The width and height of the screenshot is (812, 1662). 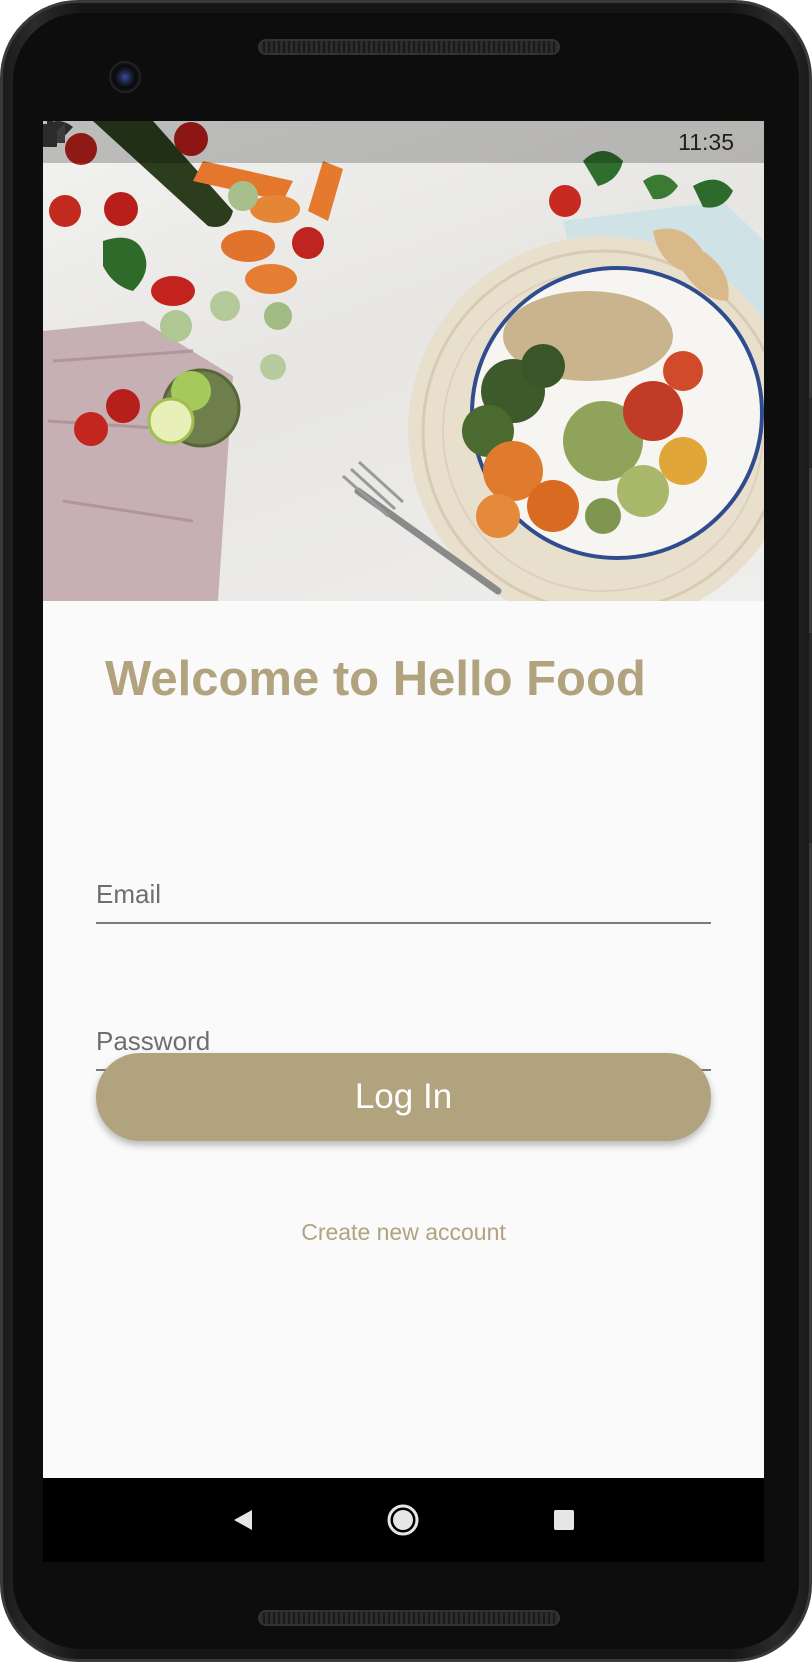 I want to click on create-account-link: Create new account, so click(x=403, y=1232).